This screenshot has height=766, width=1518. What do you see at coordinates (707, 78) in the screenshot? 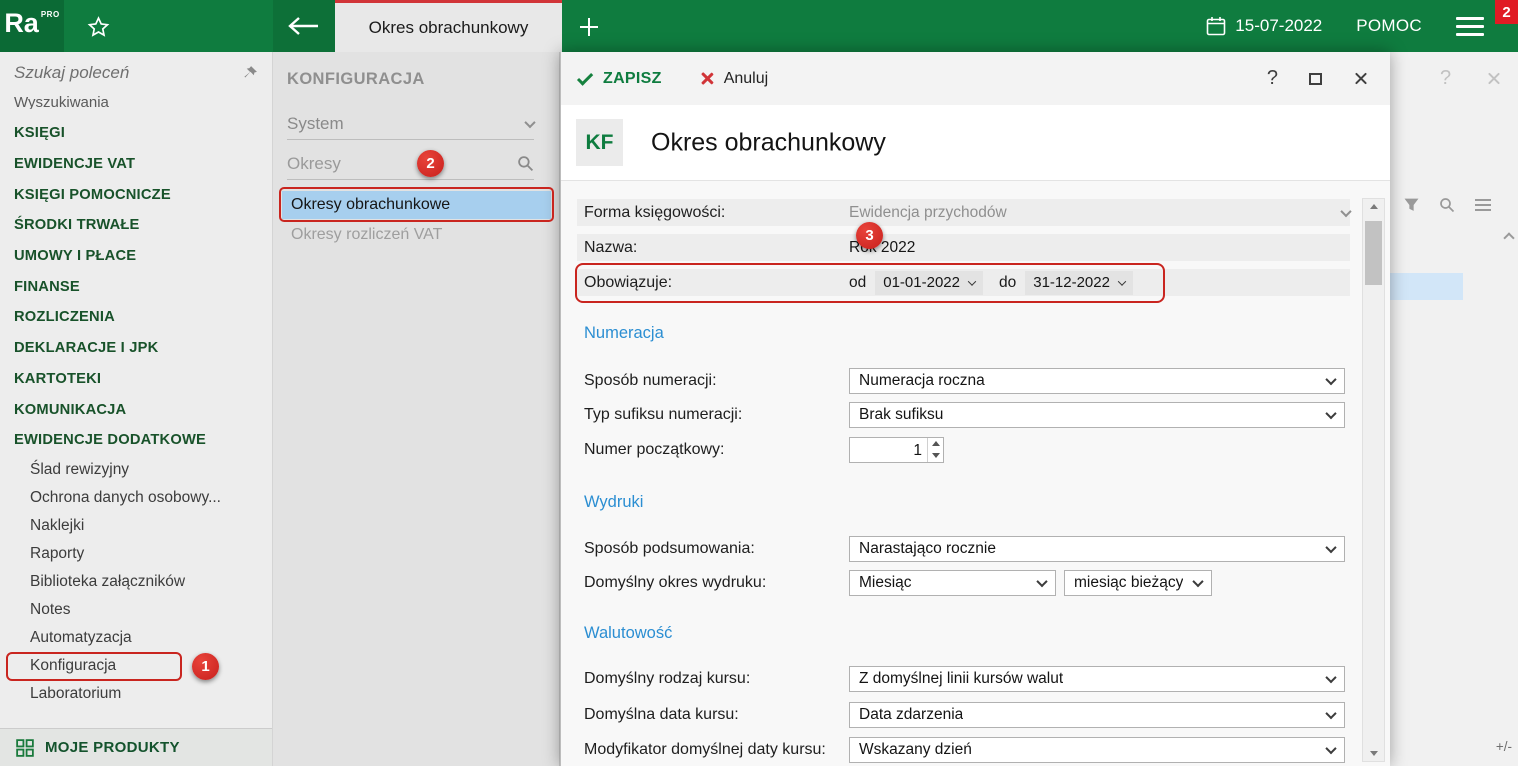
I see `cancel-x-icon` at bounding box center [707, 78].